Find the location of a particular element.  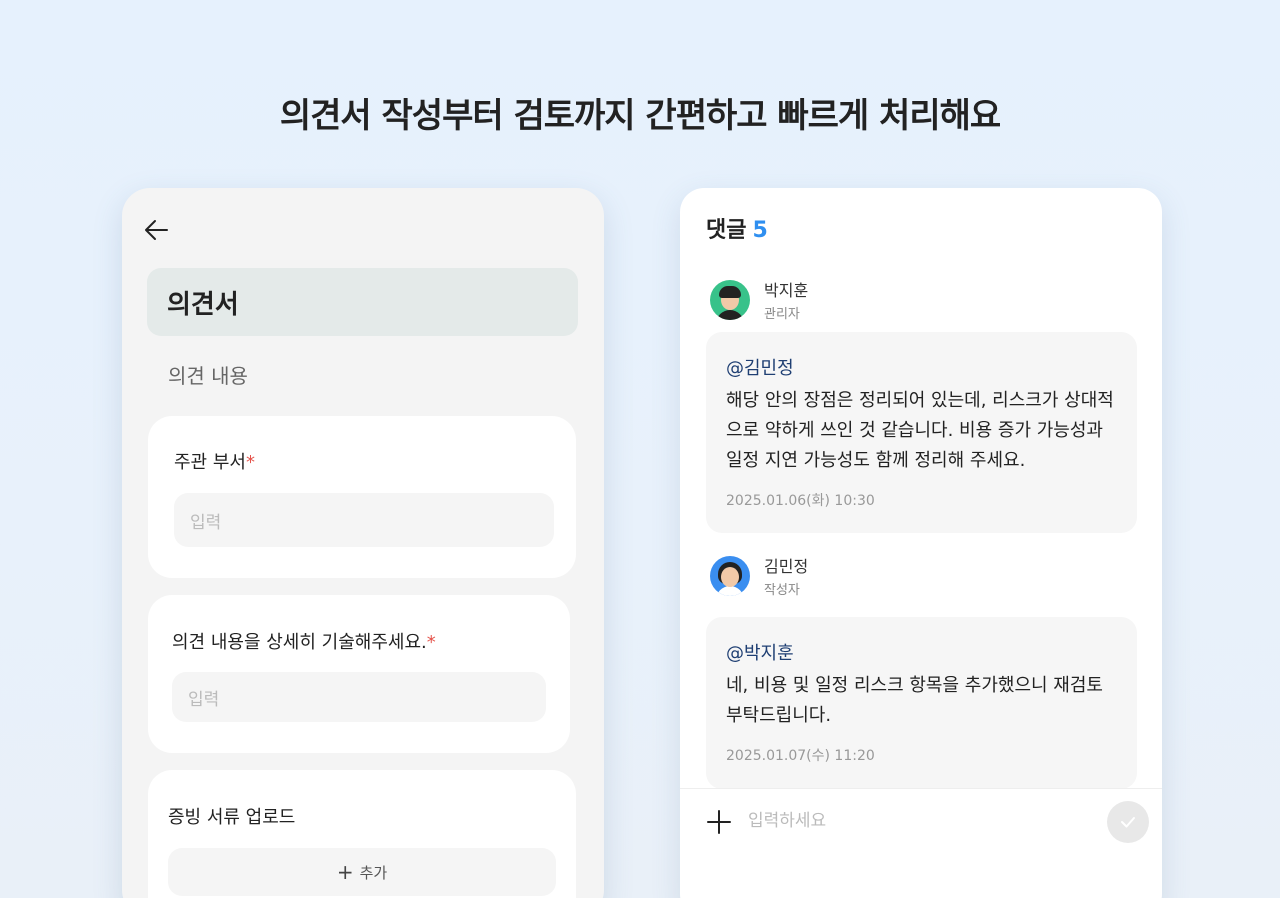

author-role: 작성자 is located at coordinates (782, 590).